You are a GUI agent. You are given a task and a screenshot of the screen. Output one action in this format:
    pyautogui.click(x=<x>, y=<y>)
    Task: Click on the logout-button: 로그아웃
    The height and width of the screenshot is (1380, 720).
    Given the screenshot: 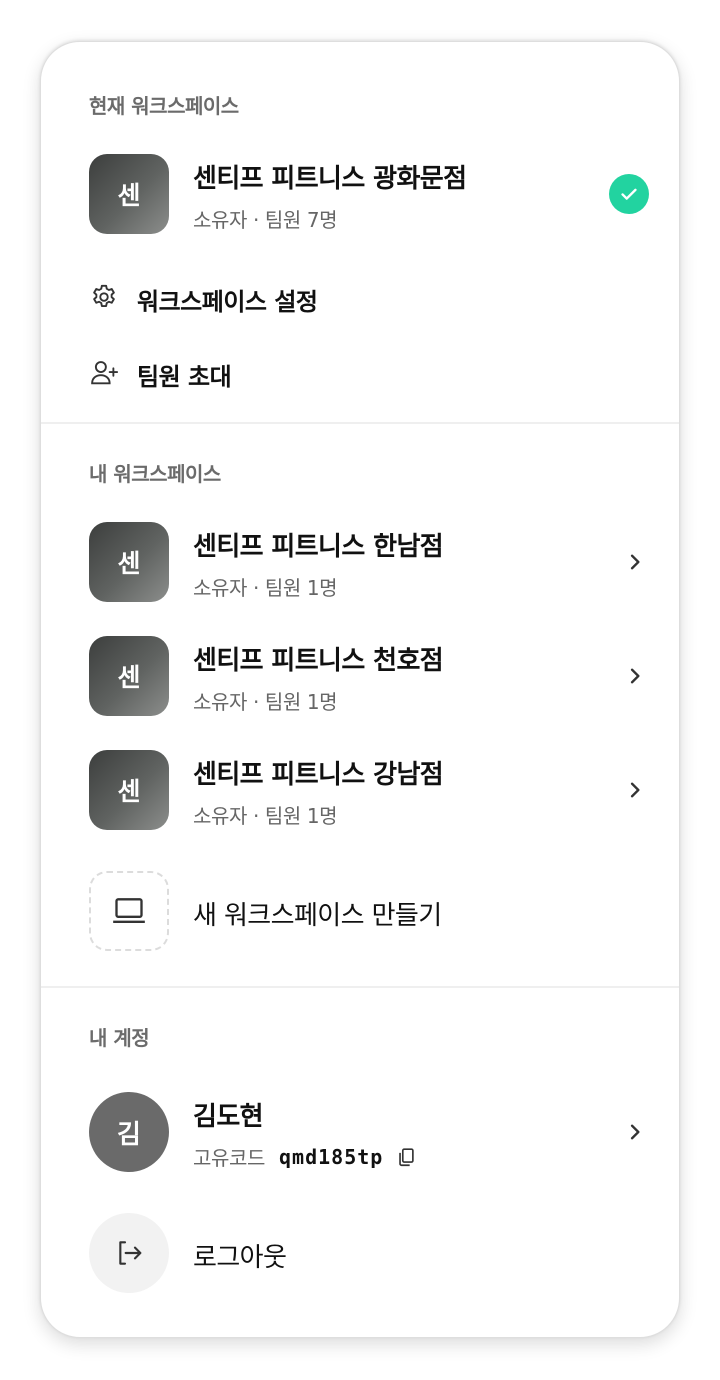 What is the action you would take?
    pyautogui.click(x=369, y=1253)
    